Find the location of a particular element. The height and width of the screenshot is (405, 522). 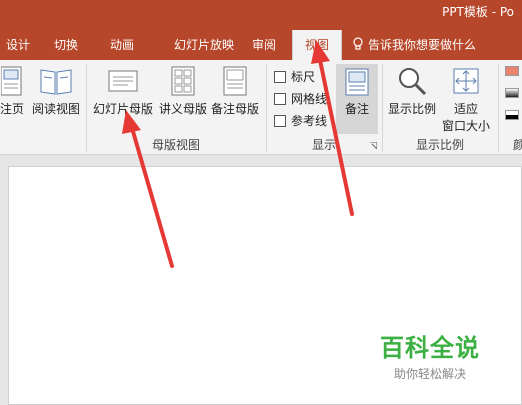

notes-page-button: 注页 is located at coordinates (14, 91).